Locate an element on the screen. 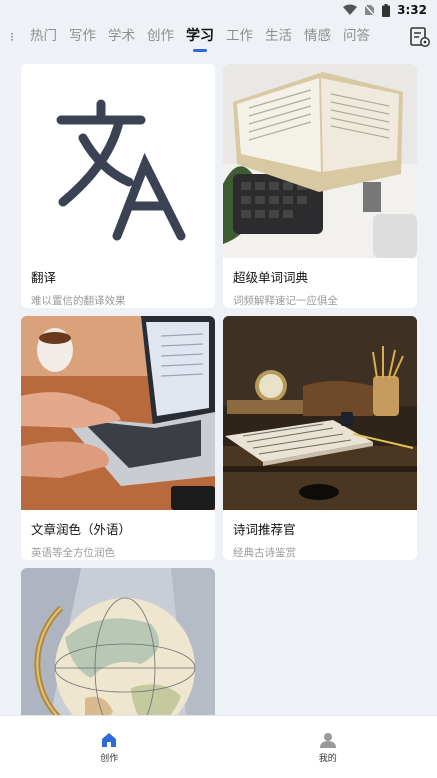 Image resolution: width=437 pixels, height=778 pixels. desk-photo is located at coordinates (320, 413).